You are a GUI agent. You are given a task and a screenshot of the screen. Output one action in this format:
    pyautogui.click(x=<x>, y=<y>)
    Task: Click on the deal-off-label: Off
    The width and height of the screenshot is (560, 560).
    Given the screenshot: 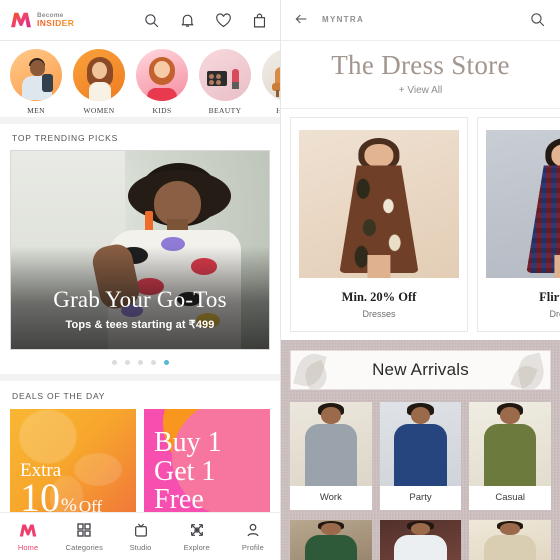 What is the action you would take?
    pyautogui.click(x=90, y=506)
    